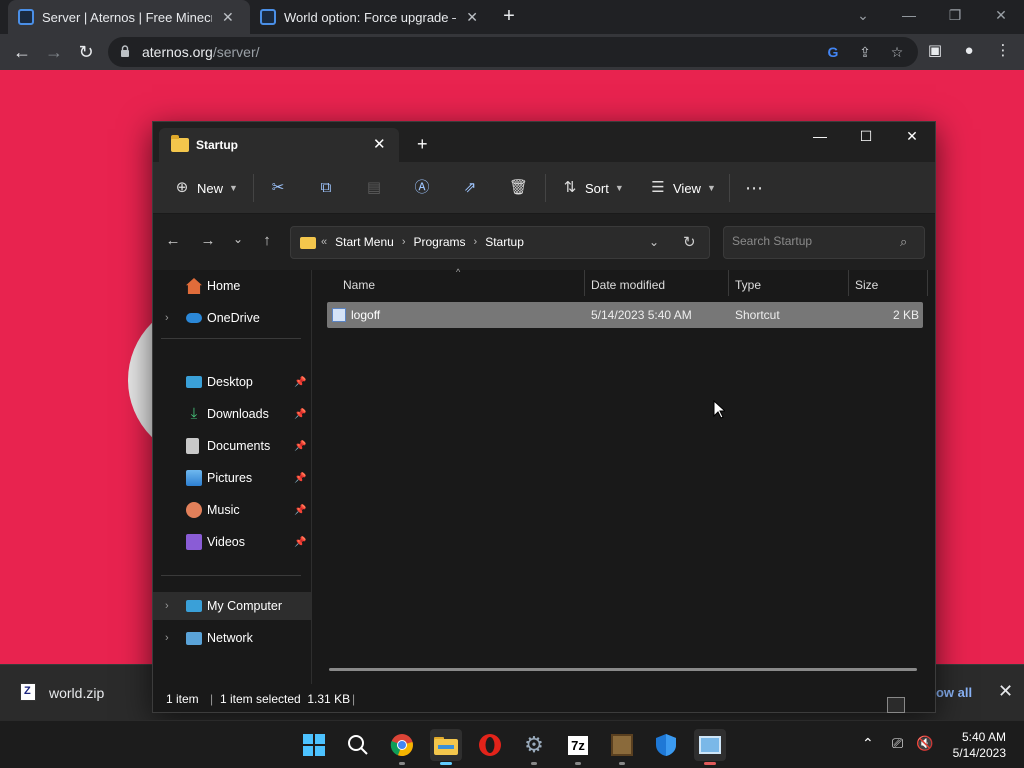 The width and height of the screenshot is (1024, 768). Describe the element at coordinates (518, 188) in the screenshot. I see `delete-button: 🗑` at that location.